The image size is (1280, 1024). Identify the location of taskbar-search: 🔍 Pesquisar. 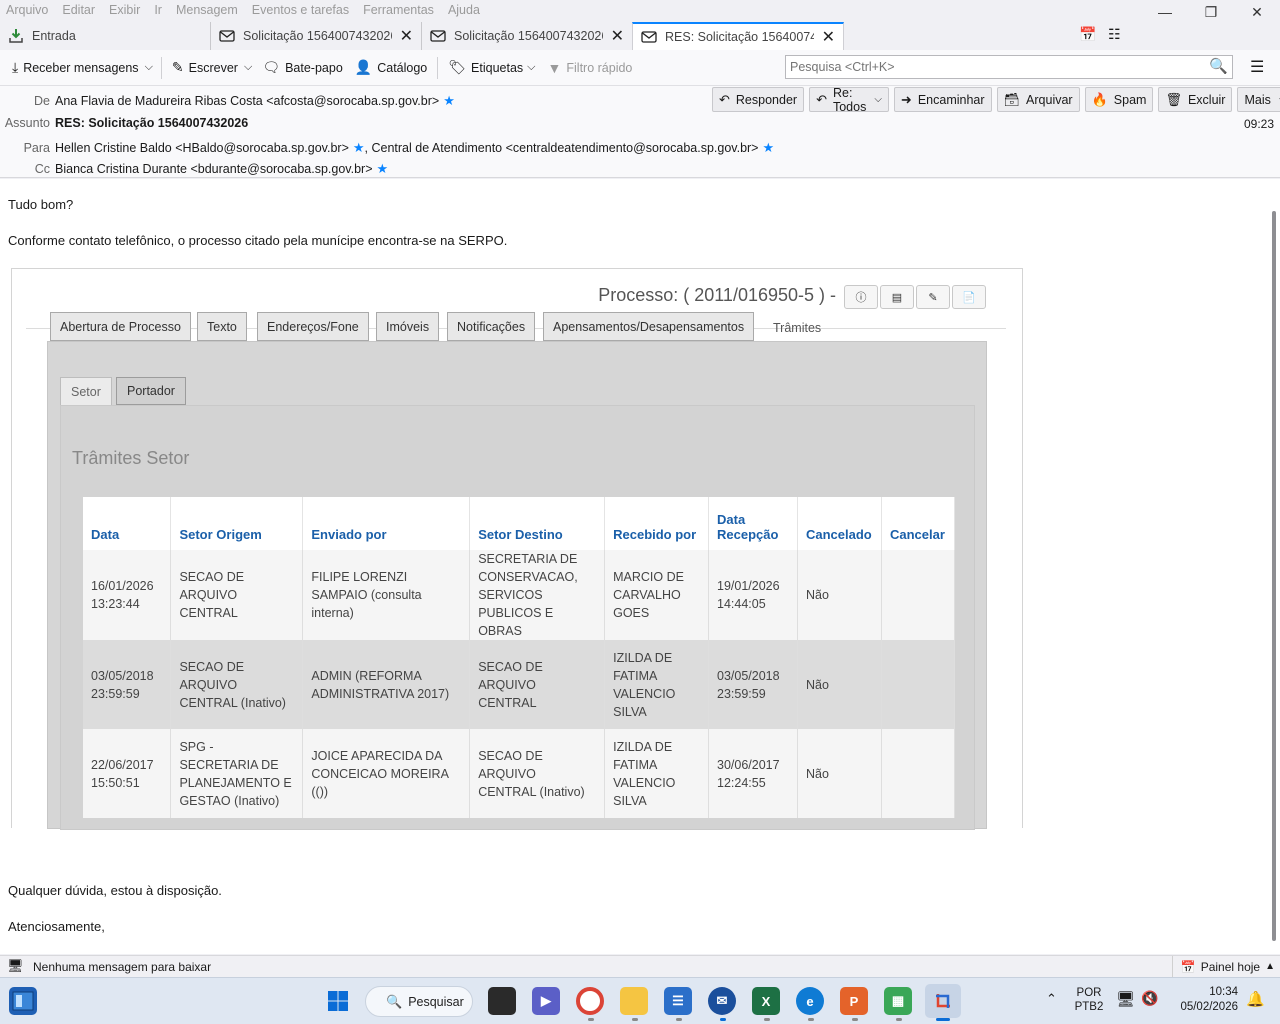
(419, 1001).